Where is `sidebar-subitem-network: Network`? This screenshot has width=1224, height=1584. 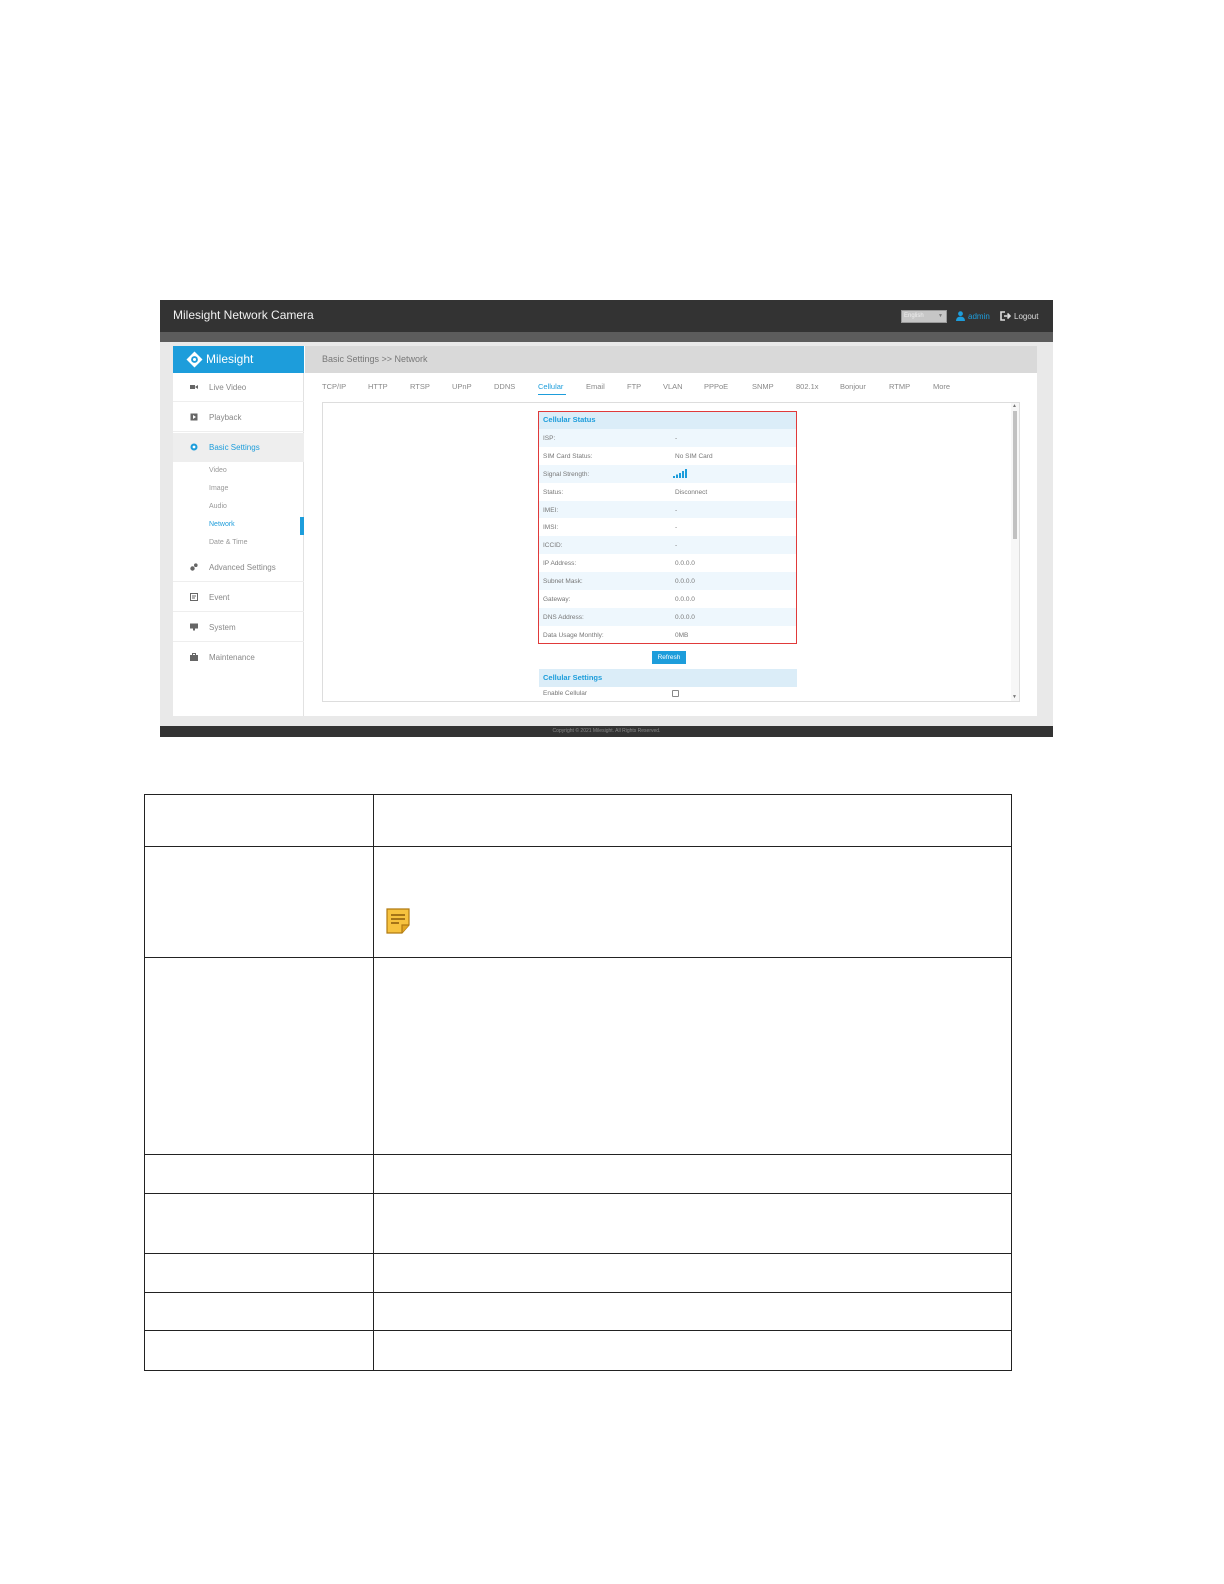
sidebar-subitem-network: Network is located at coordinates (222, 524).